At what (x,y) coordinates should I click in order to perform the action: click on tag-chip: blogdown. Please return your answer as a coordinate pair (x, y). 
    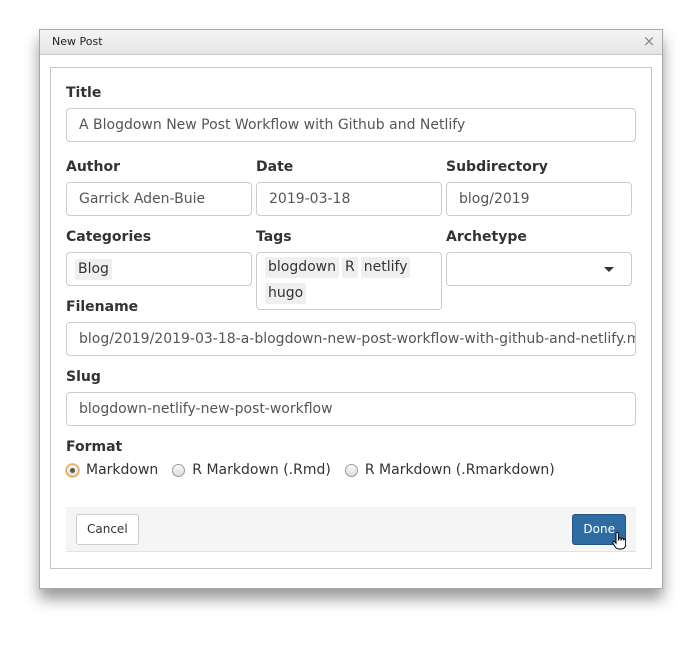
    Looking at the image, I should click on (302, 267).